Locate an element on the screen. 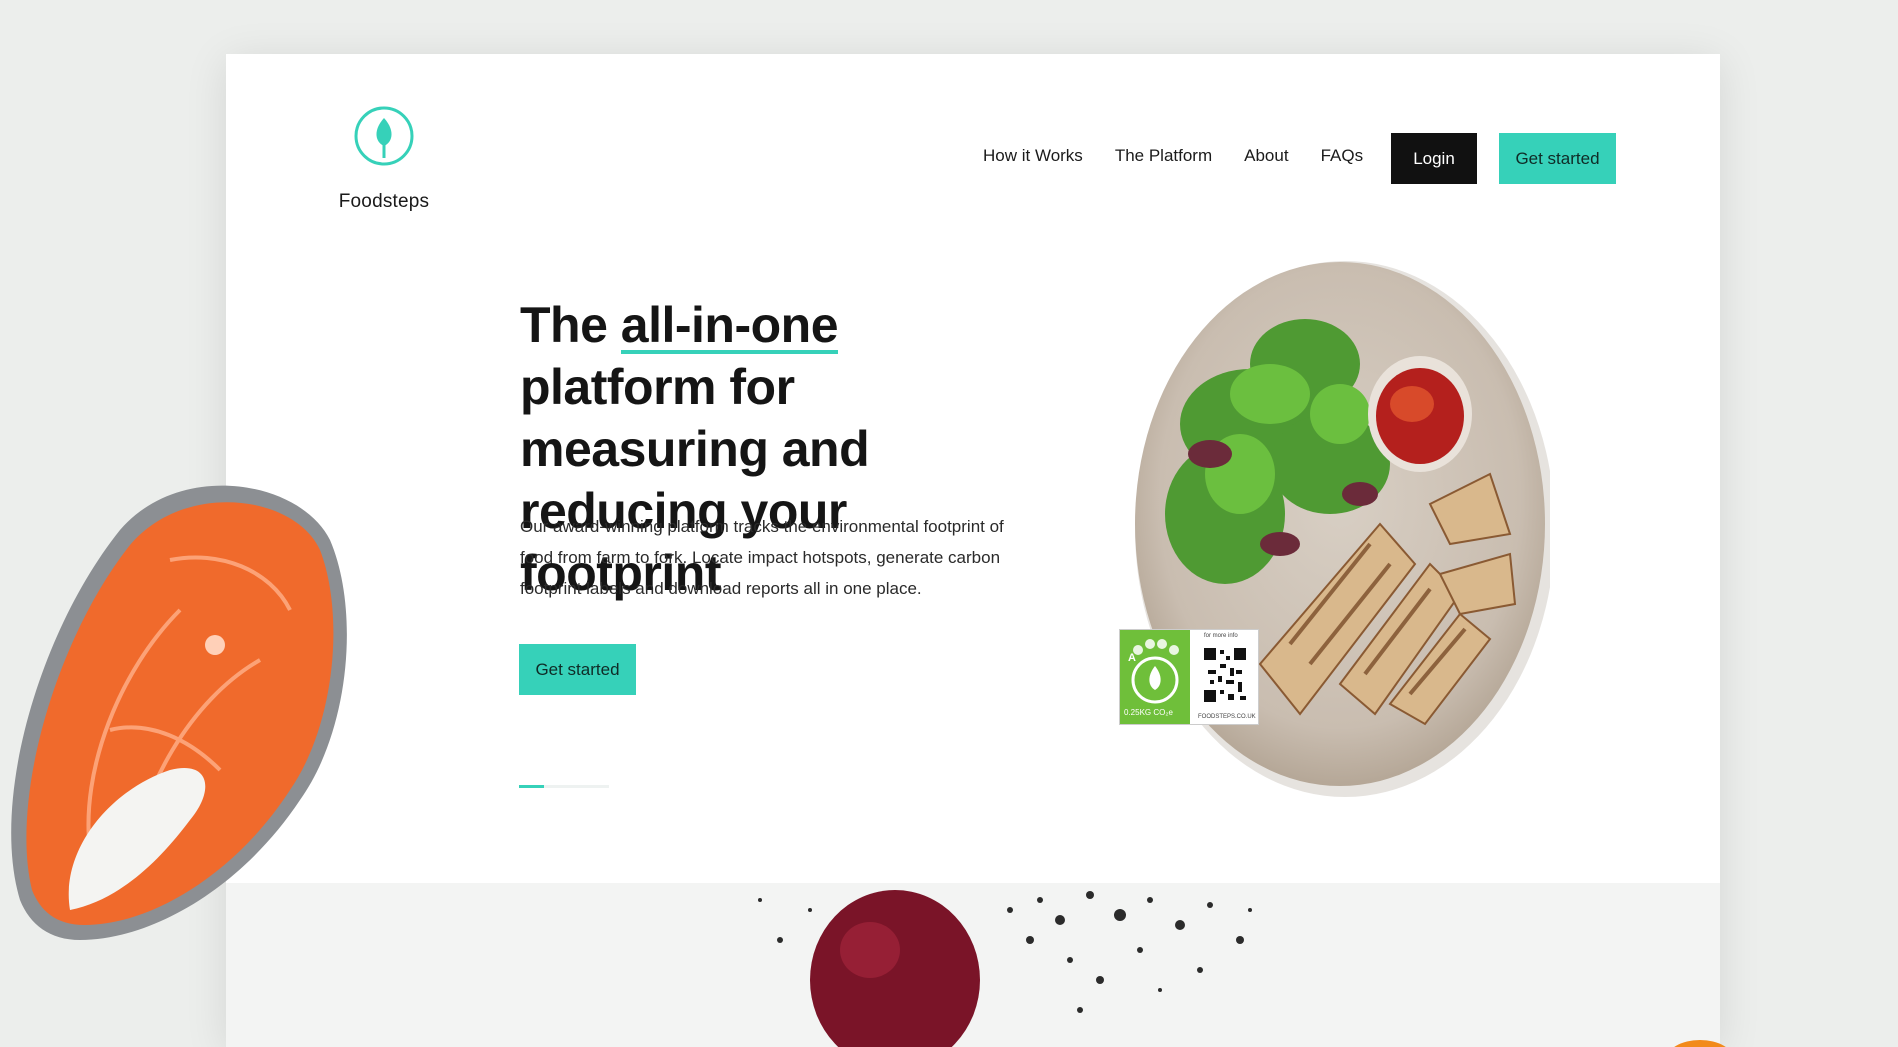 The image size is (1898, 1047). nav-faqs: FAQs is located at coordinates (1342, 156).